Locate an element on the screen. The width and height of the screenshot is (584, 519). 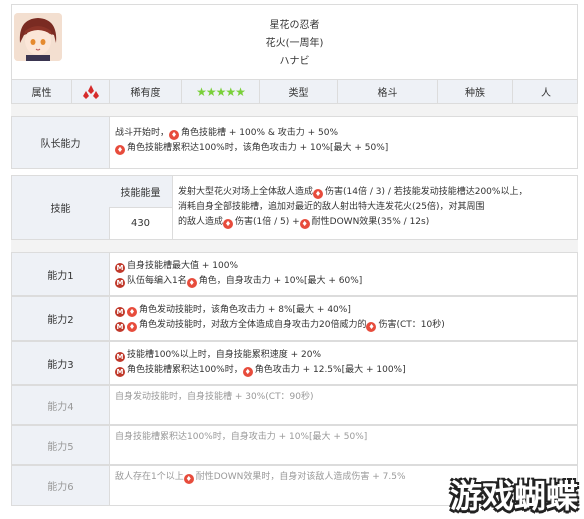
ability-text: 自身发动技能时，自身技能槽 + 30%(CT：90秒) is located at coordinates (214, 397).